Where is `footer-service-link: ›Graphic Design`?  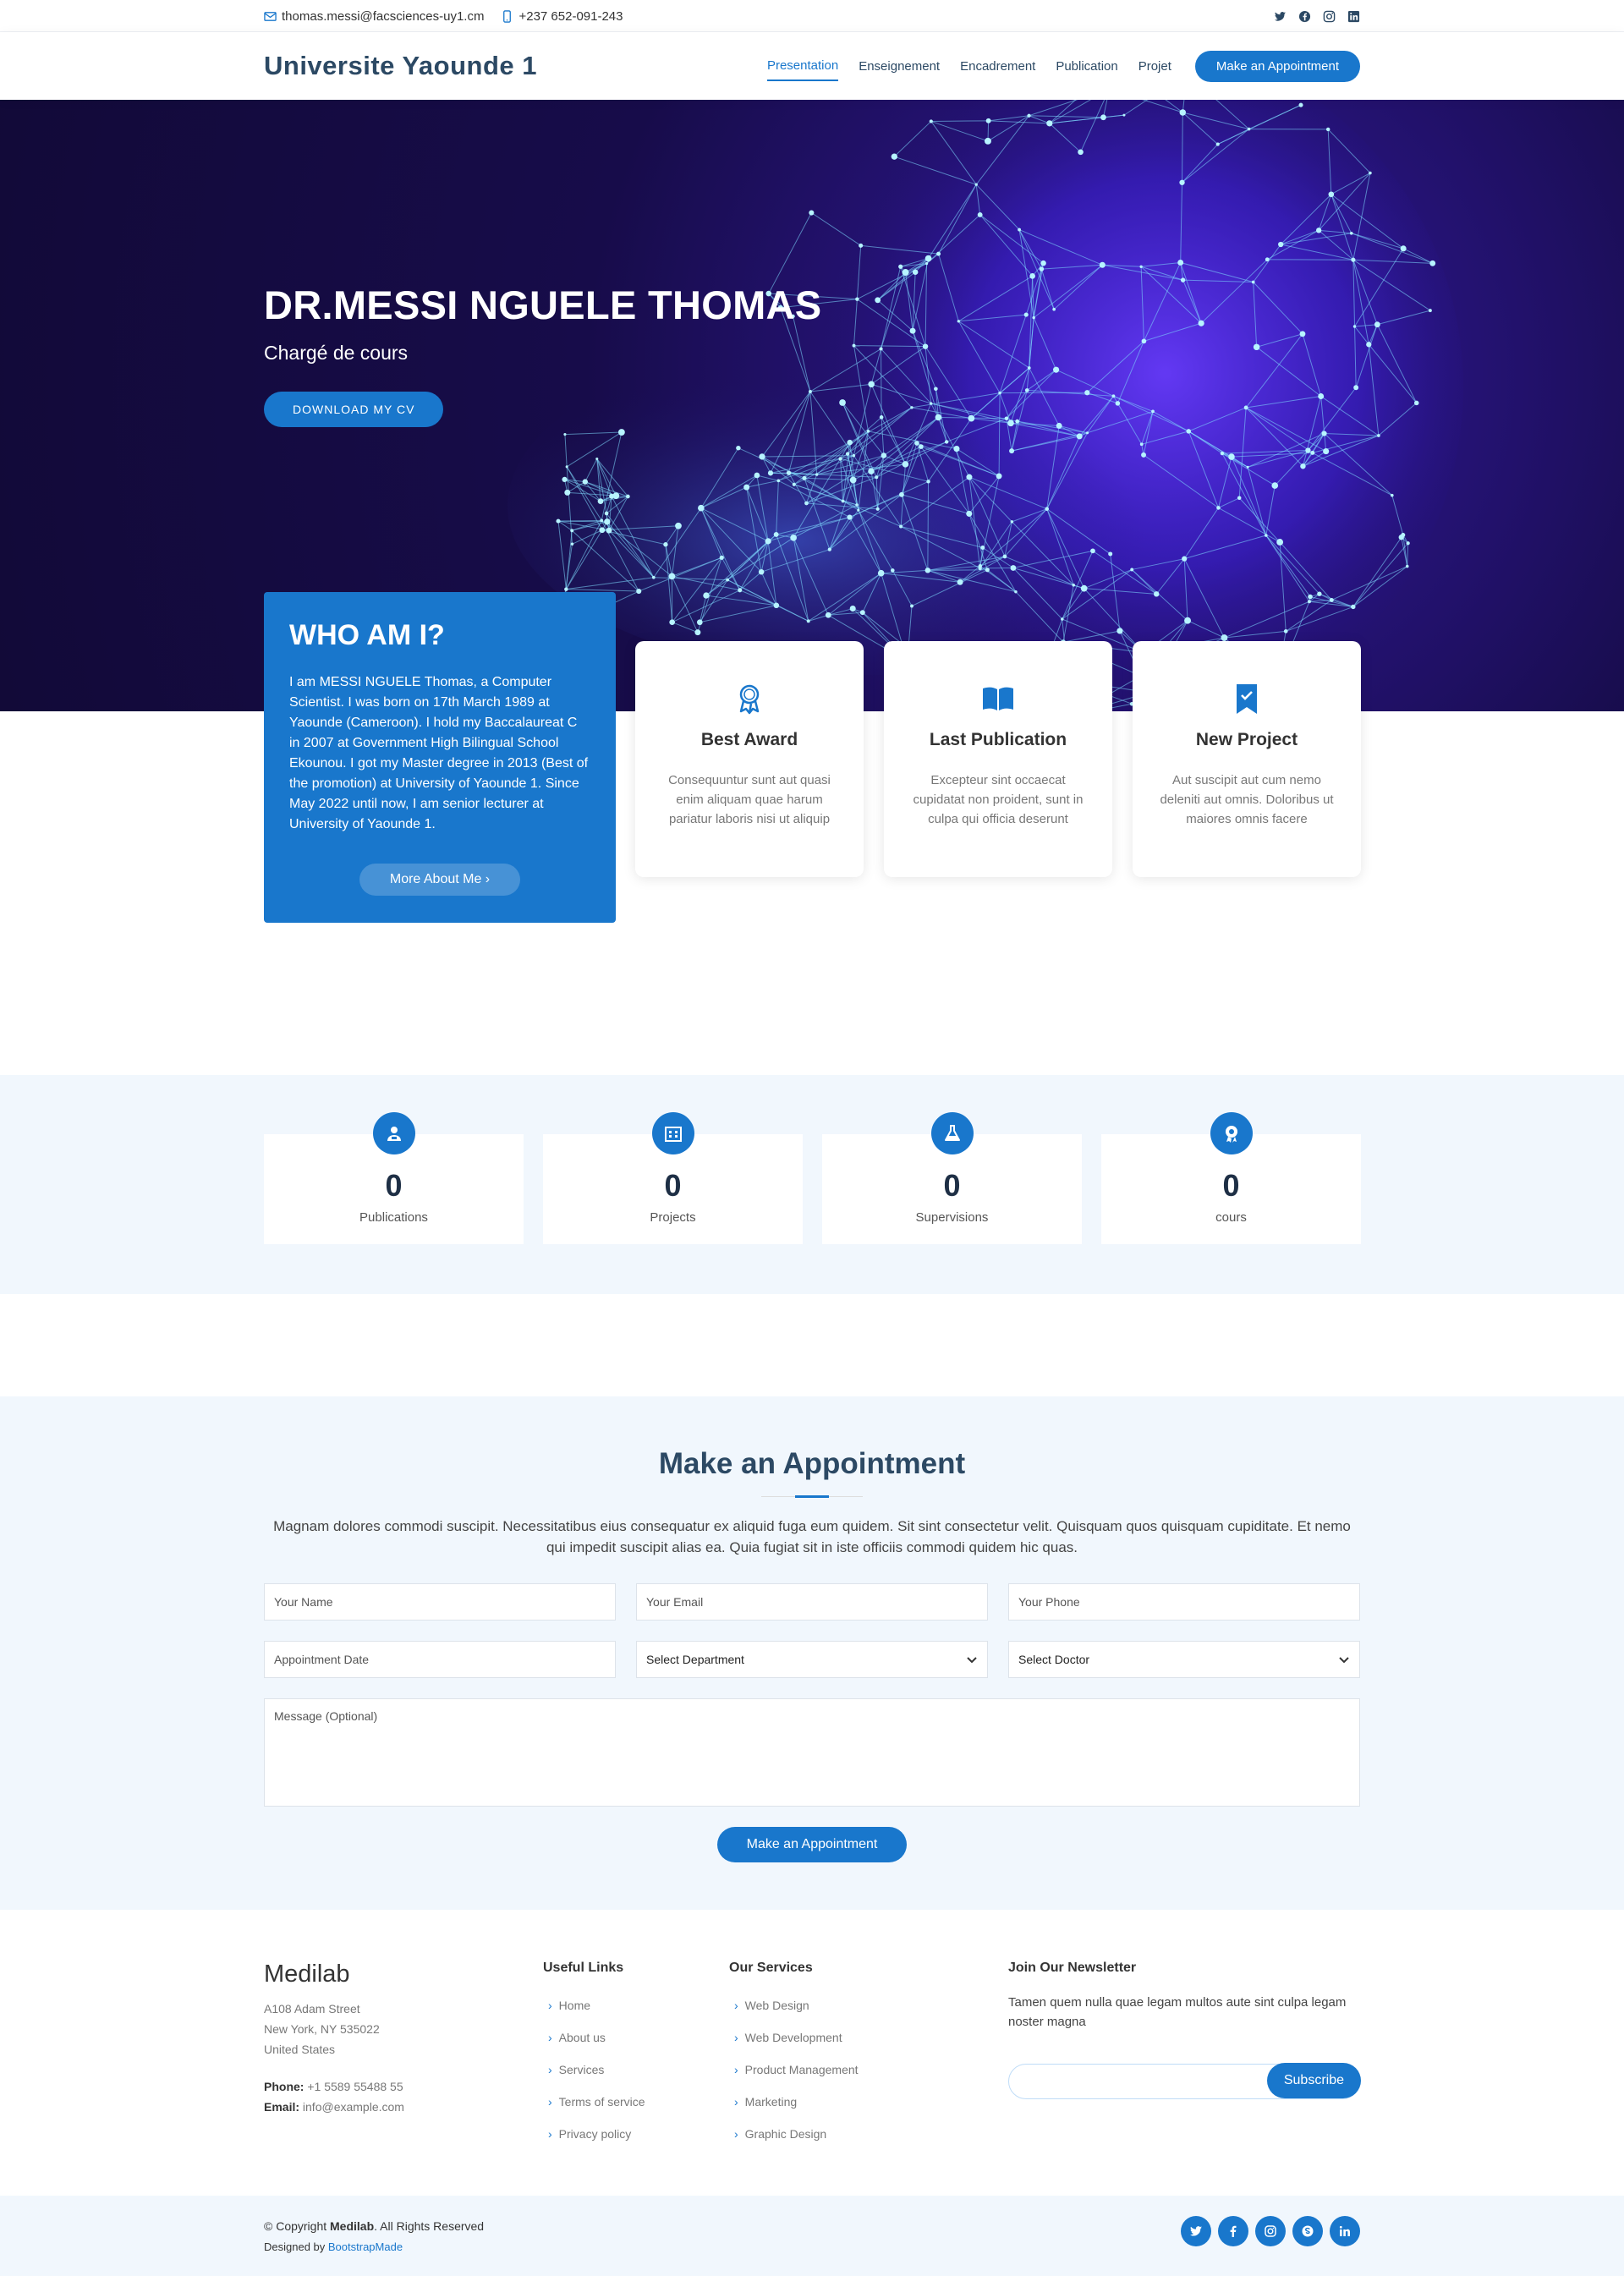 footer-service-link: ›Graphic Design is located at coordinates (869, 2134).